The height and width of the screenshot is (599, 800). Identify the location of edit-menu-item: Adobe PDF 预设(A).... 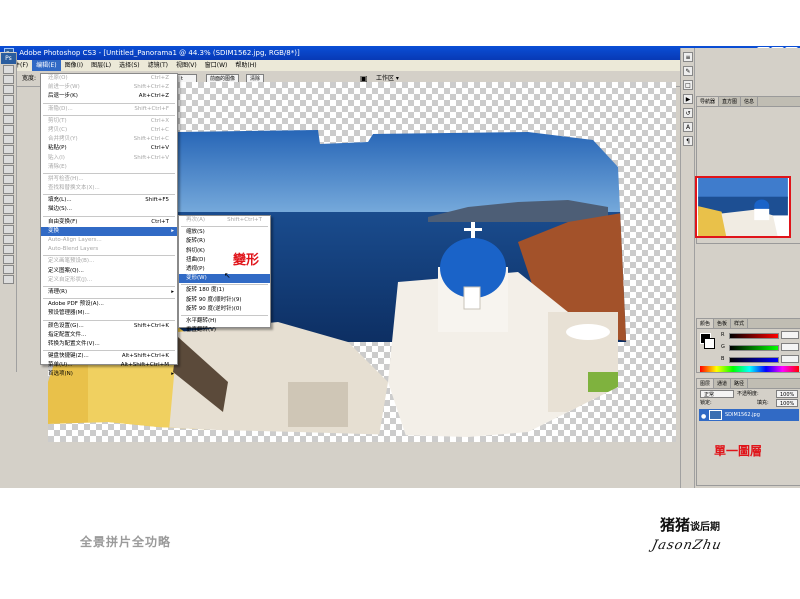
(109, 304).